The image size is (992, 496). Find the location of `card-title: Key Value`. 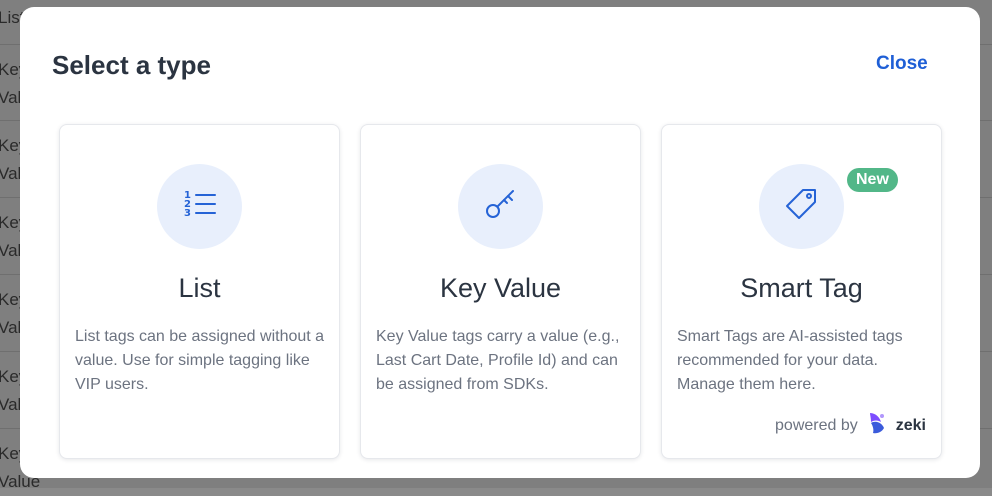

card-title: Key Value is located at coordinates (500, 288).